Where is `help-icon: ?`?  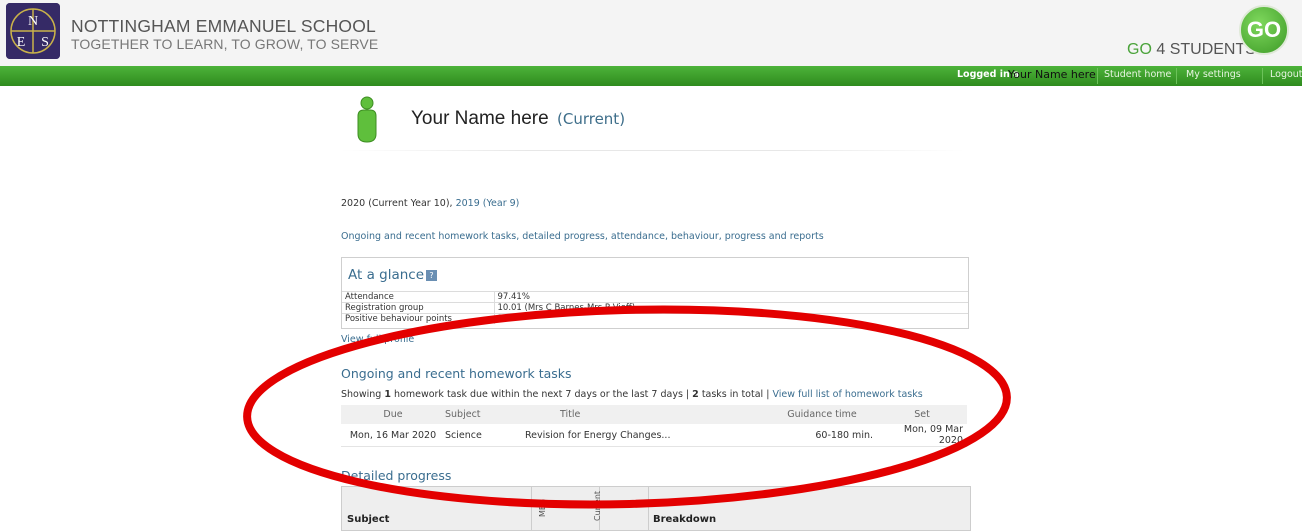
help-icon: ? is located at coordinates (432, 275).